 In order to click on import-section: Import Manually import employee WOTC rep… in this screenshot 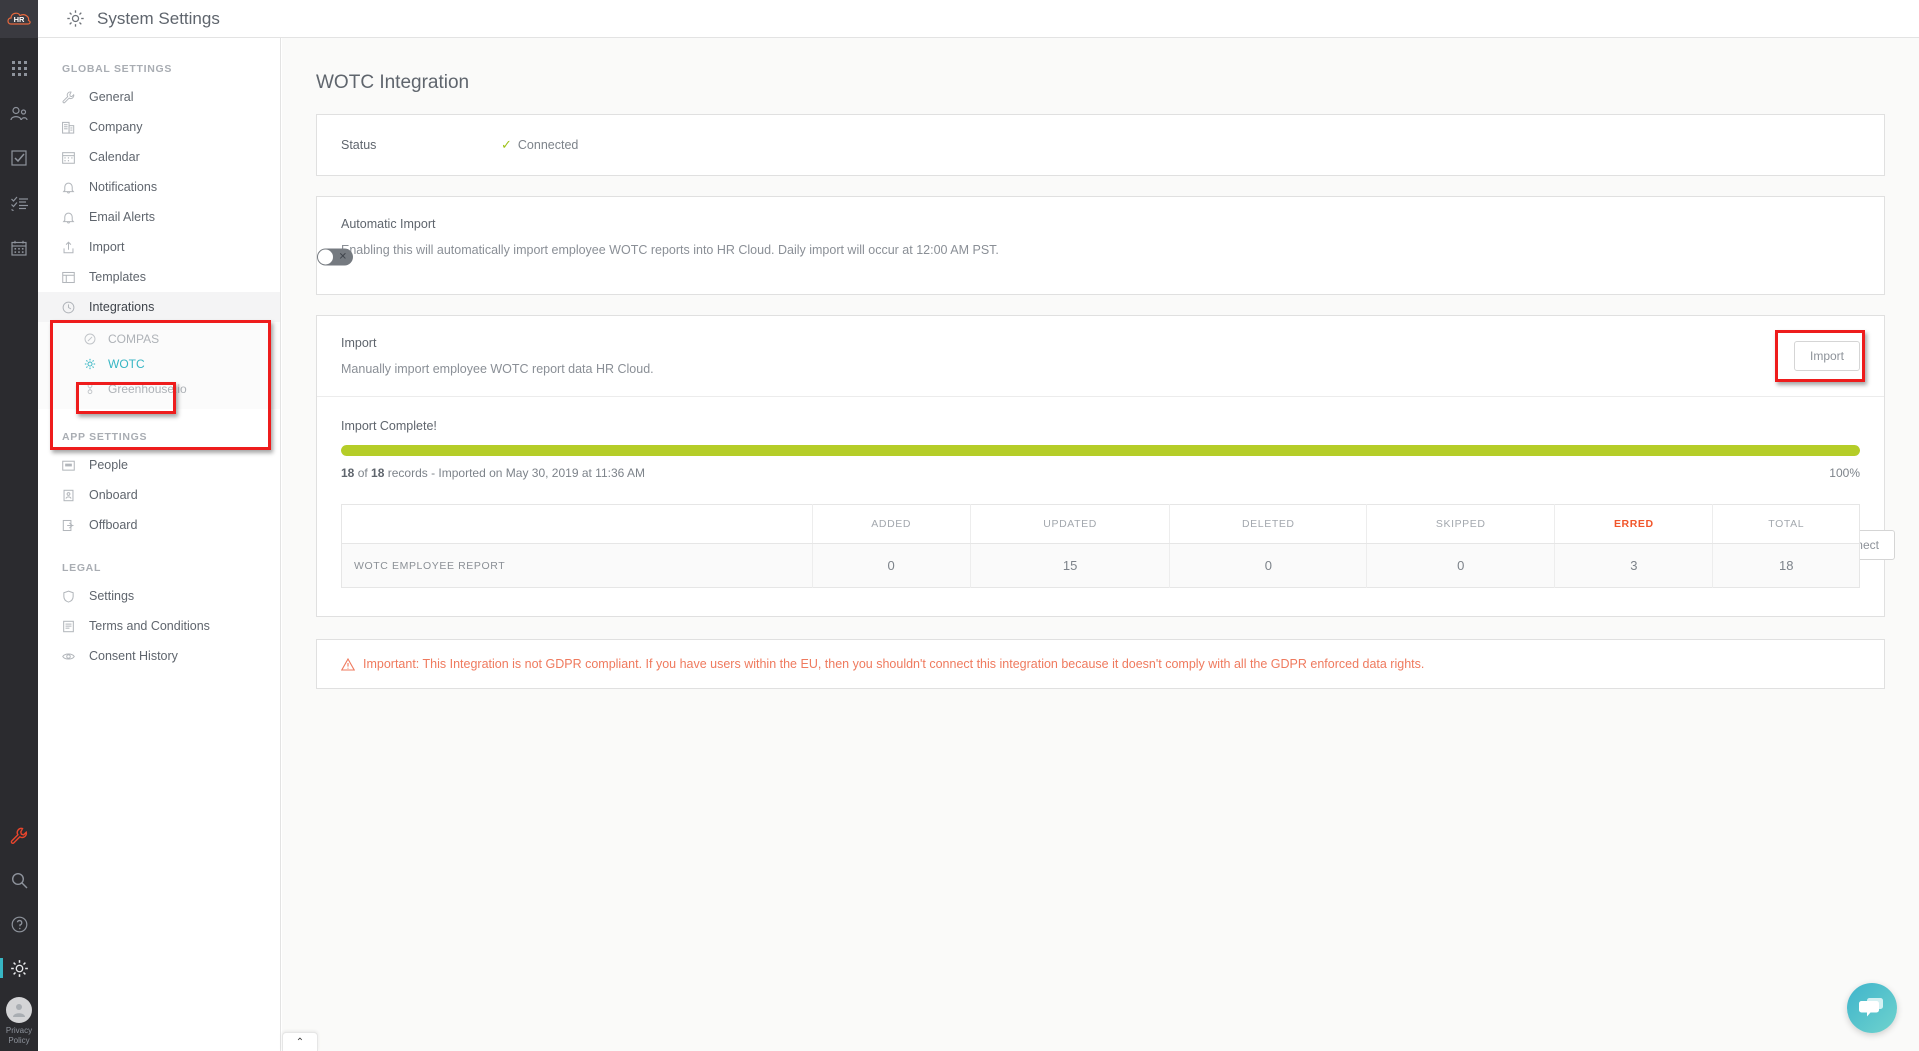, I will do `click(1100, 356)`.